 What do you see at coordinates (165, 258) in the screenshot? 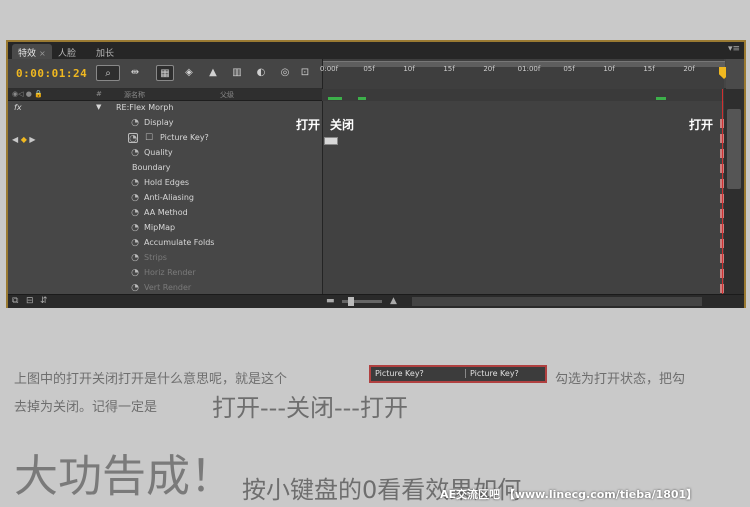
I see `property-row-left: ◔ Strips` at bounding box center [165, 258].